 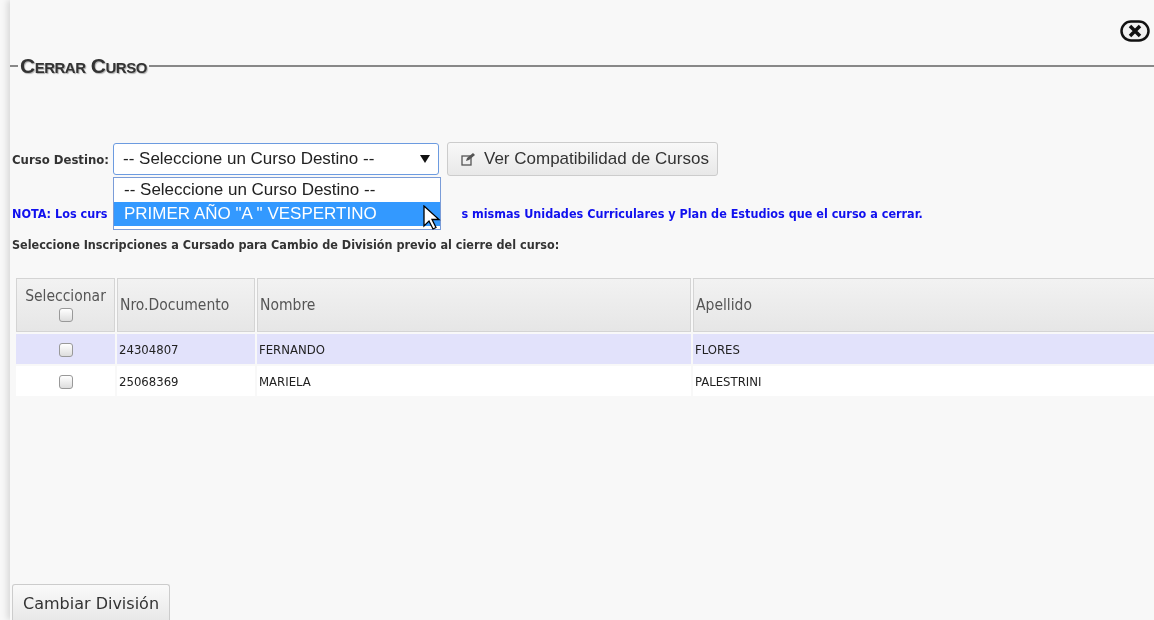 I want to click on column-header: Nombre, so click(x=474, y=305).